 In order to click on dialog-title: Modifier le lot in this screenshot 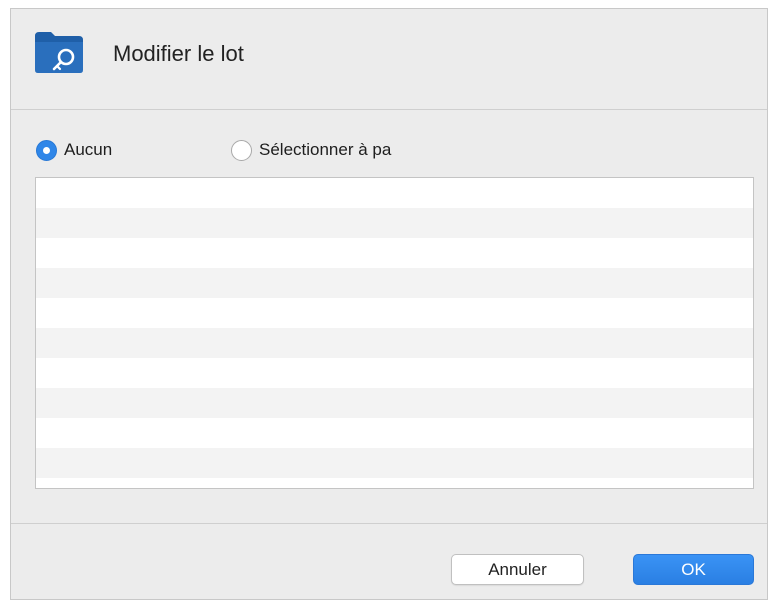, I will do `click(178, 53)`.